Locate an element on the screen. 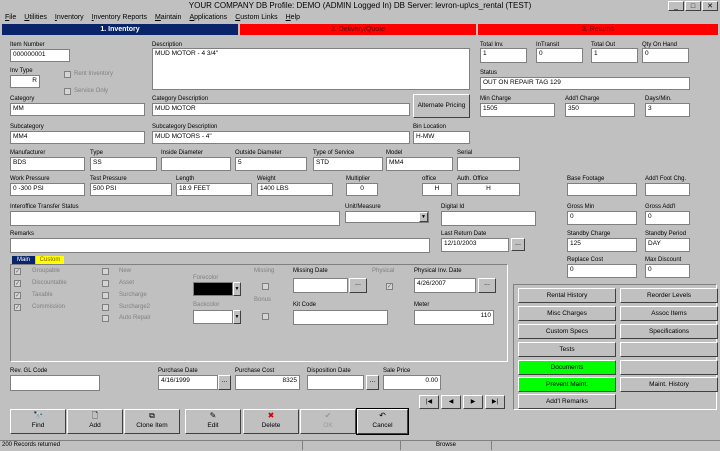 The image size is (720, 451). category-field: MM is located at coordinates (77, 109).